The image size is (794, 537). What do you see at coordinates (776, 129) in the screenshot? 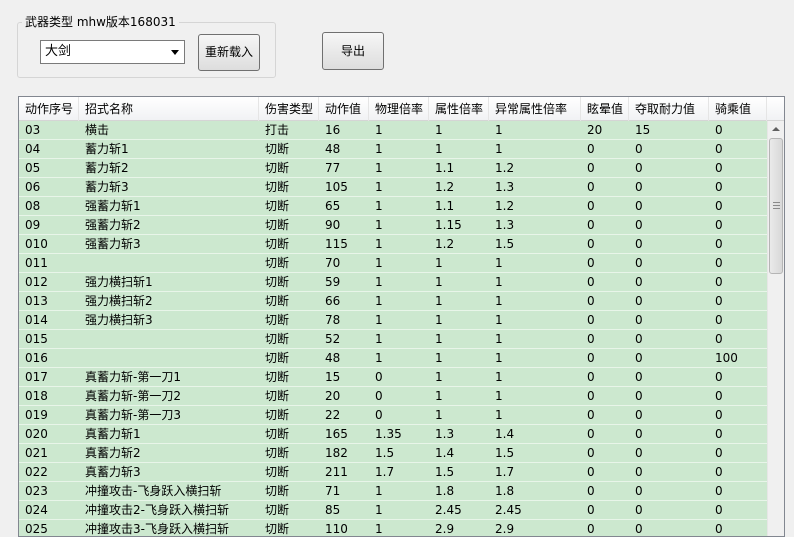
I see `arrow-up-icon` at bounding box center [776, 129].